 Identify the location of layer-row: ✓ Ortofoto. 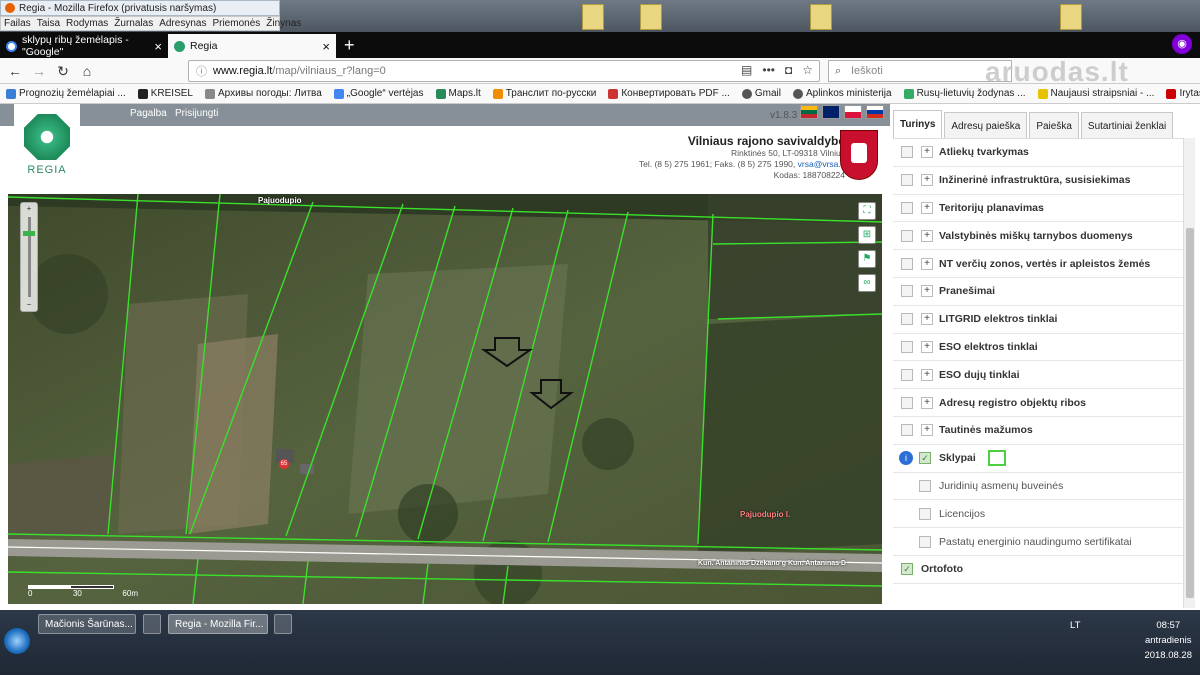
(1038, 570).